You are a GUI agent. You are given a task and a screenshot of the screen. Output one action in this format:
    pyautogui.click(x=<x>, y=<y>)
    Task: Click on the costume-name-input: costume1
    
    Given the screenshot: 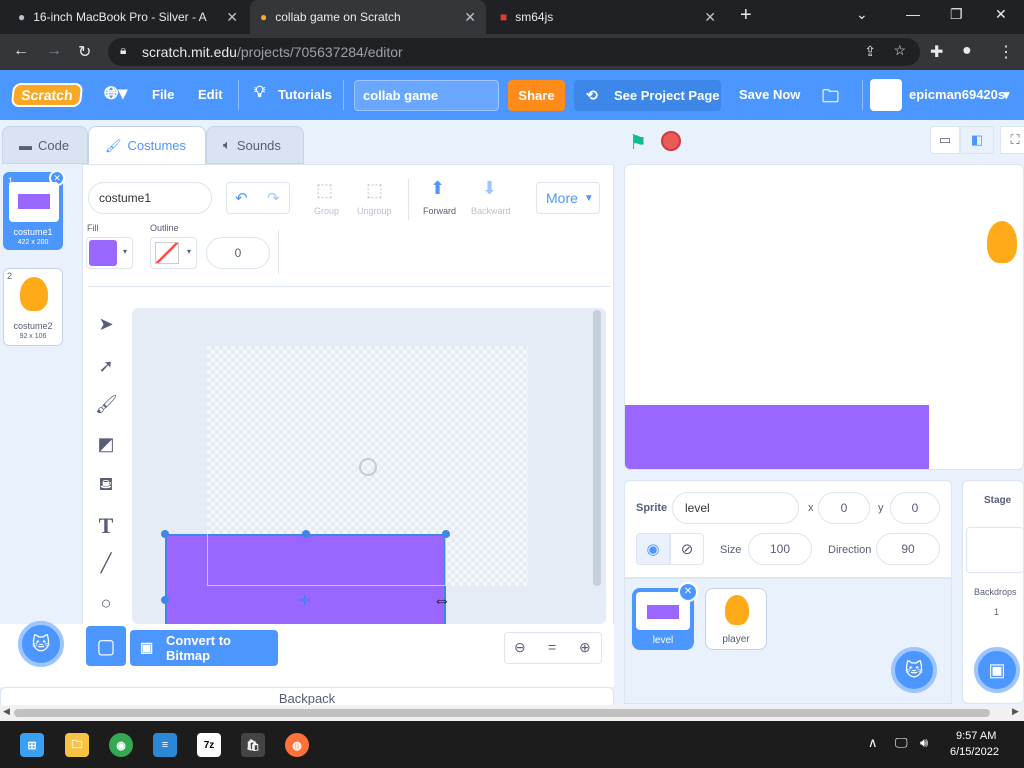 What is the action you would take?
    pyautogui.click(x=150, y=198)
    